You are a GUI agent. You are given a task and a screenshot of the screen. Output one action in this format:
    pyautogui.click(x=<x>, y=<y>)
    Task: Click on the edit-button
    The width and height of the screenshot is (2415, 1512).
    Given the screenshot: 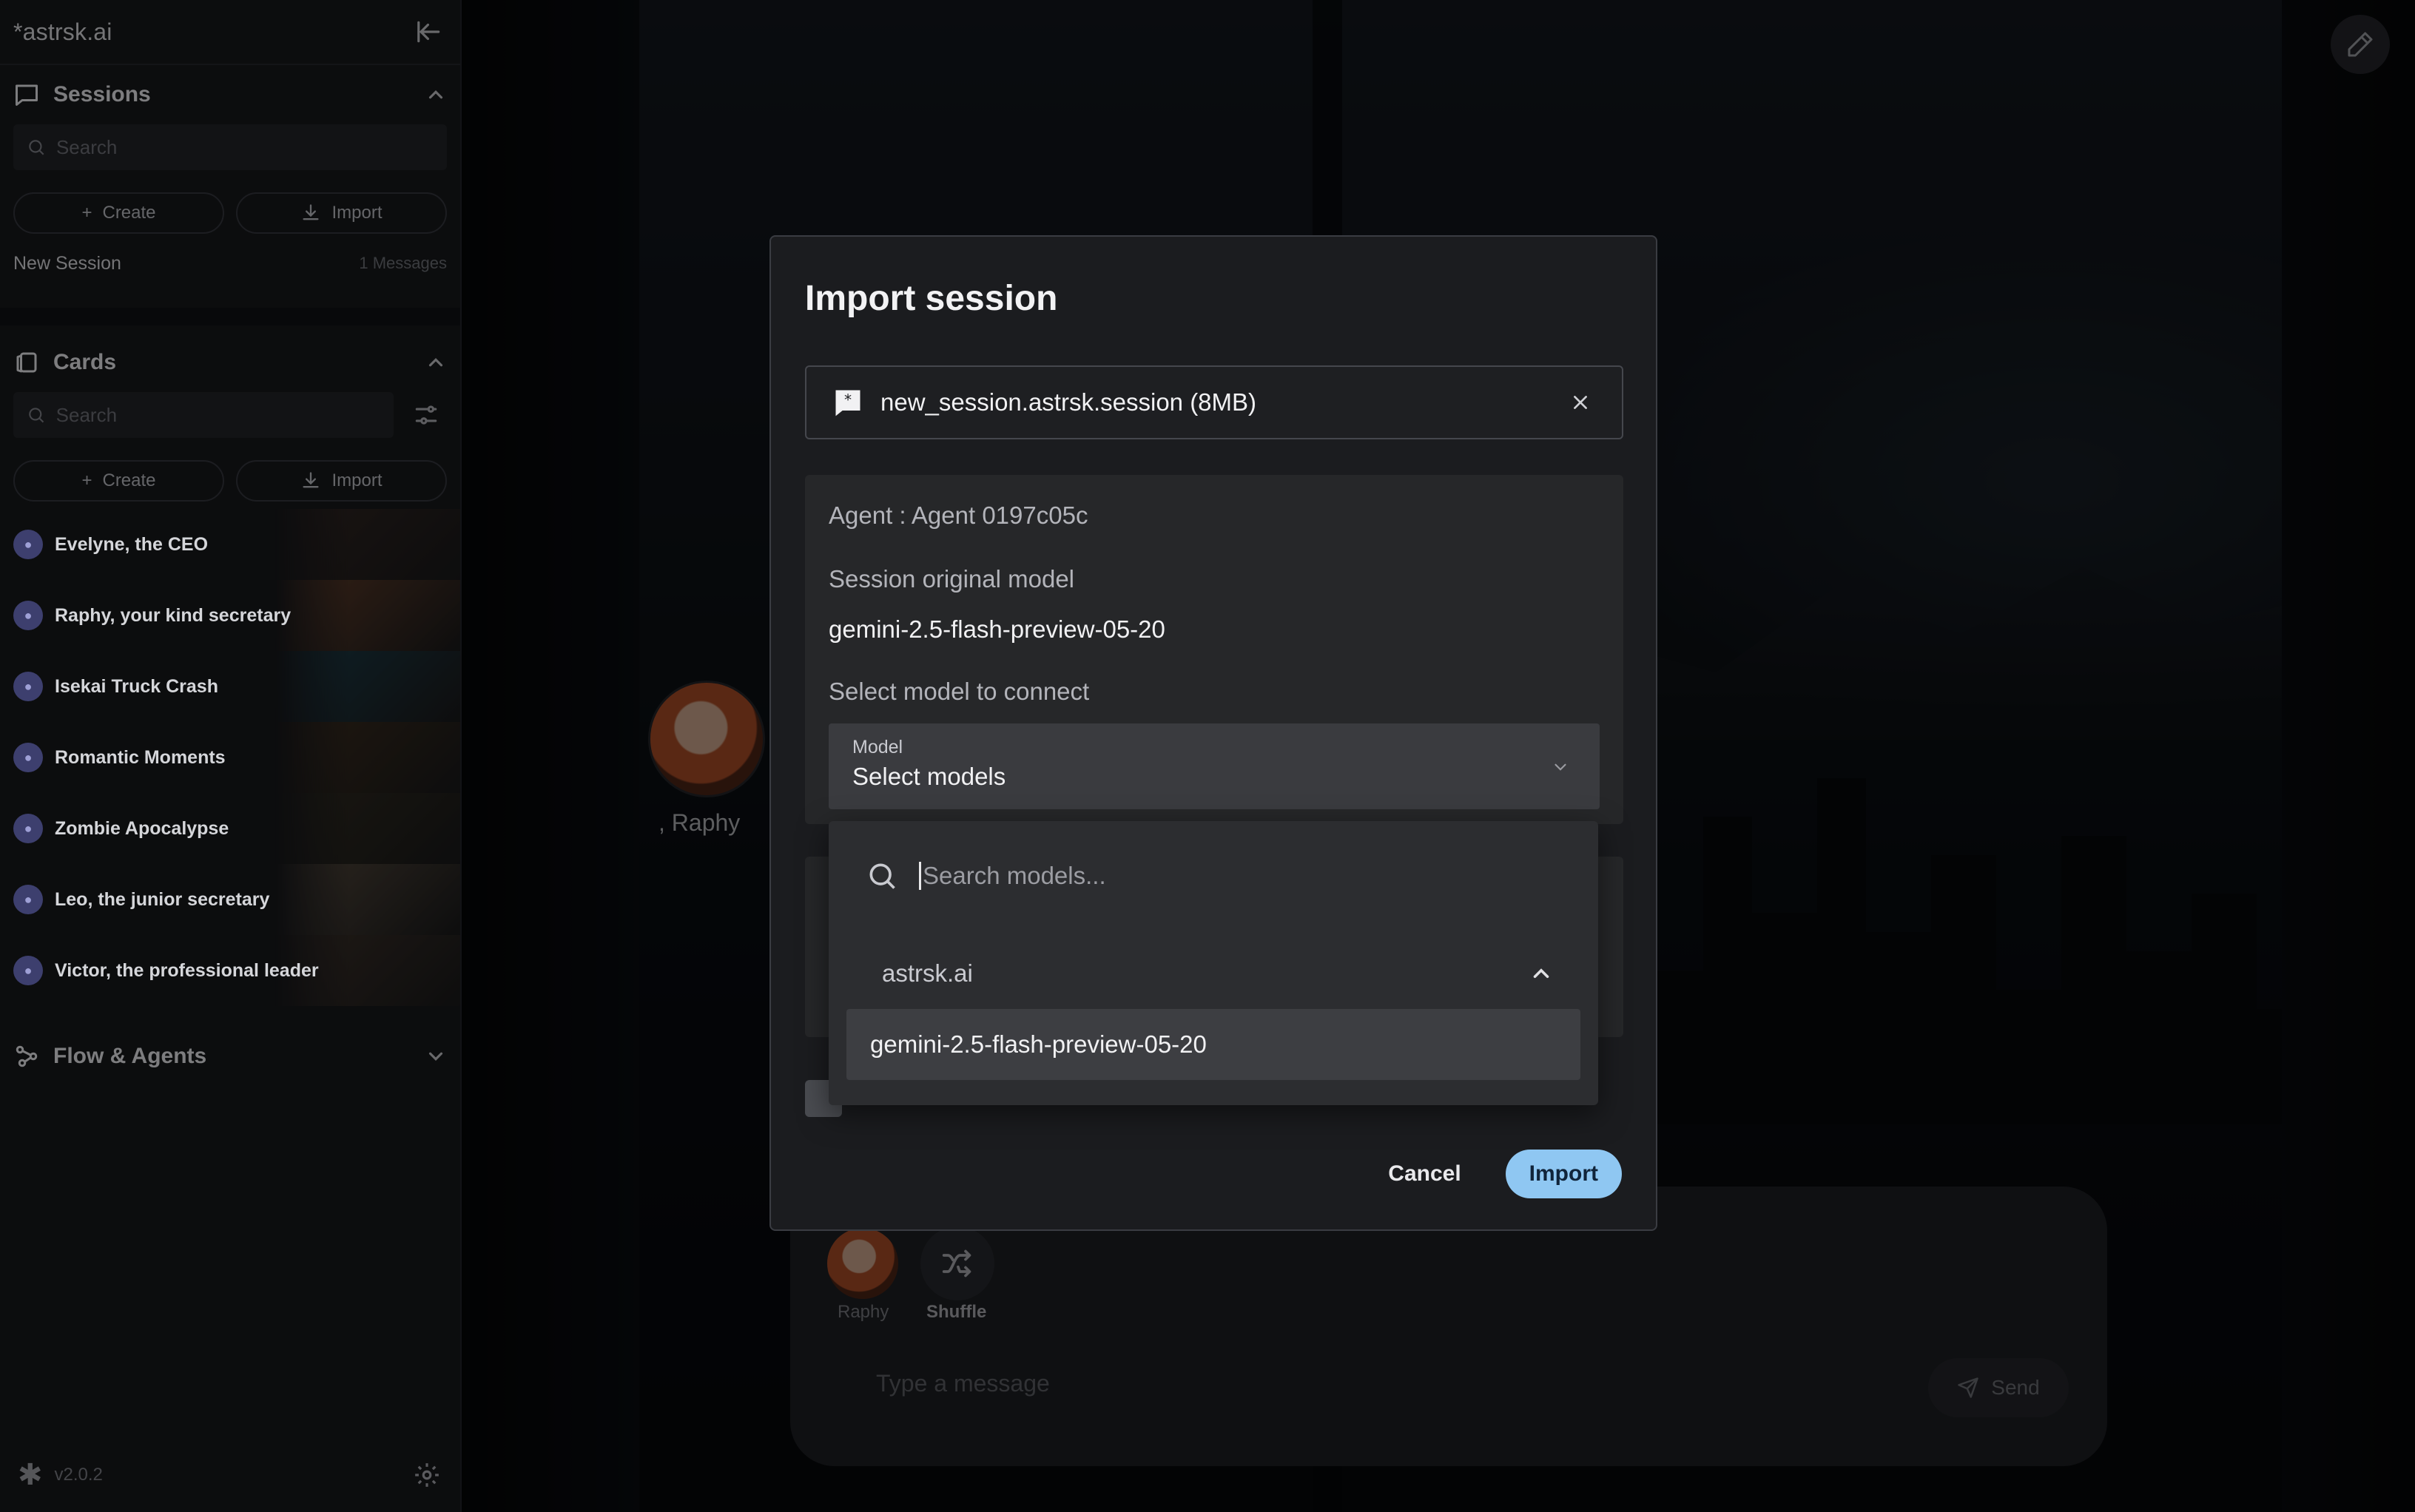 What is the action you would take?
    pyautogui.click(x=2360, y=44)
    